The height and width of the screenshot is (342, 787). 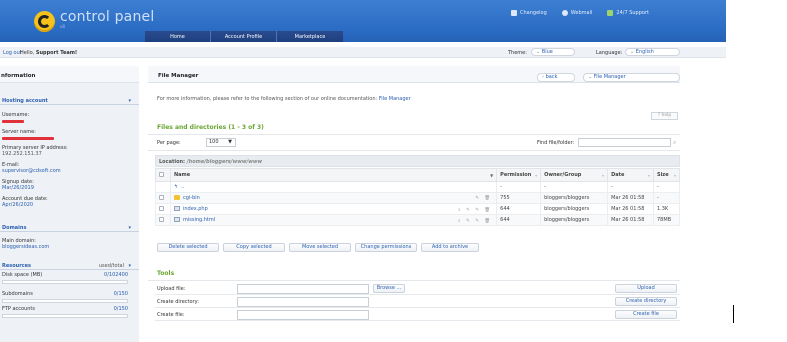 I want to click on col-date: Date ▾, so click(x=630, y=175).